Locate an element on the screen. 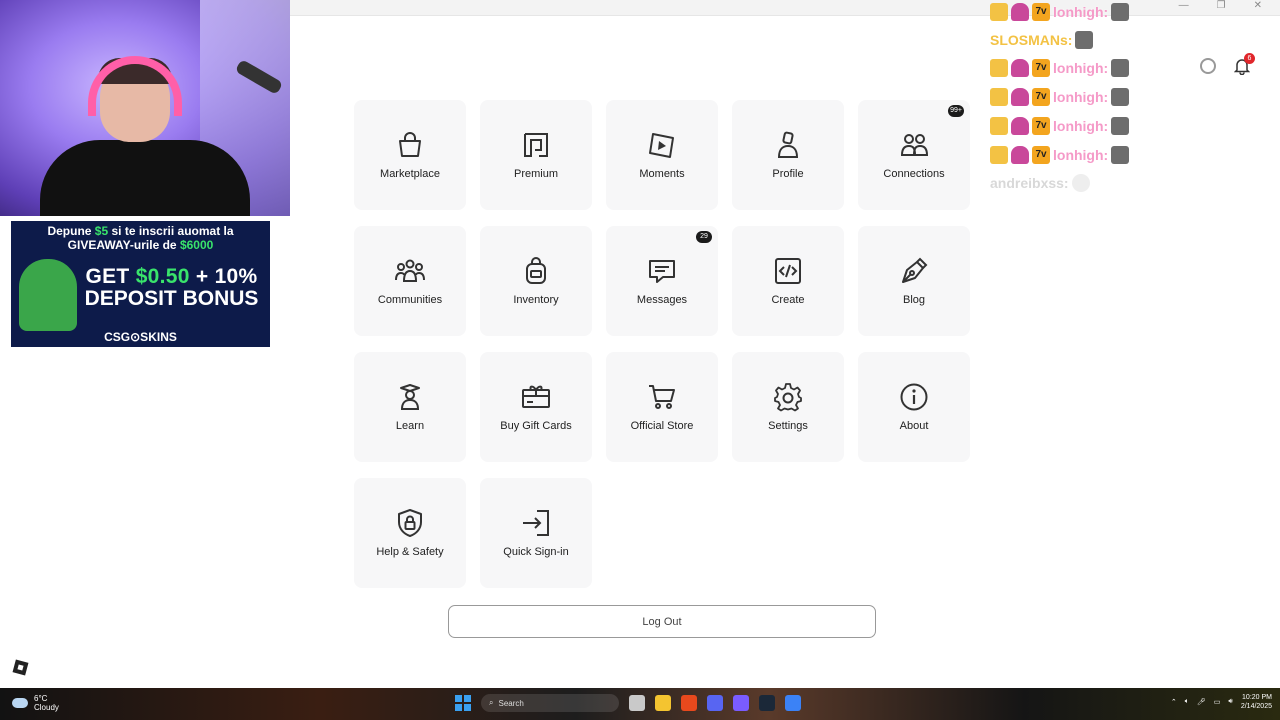  tile-messages: 29 Messages is located at coordinates (662, 281).